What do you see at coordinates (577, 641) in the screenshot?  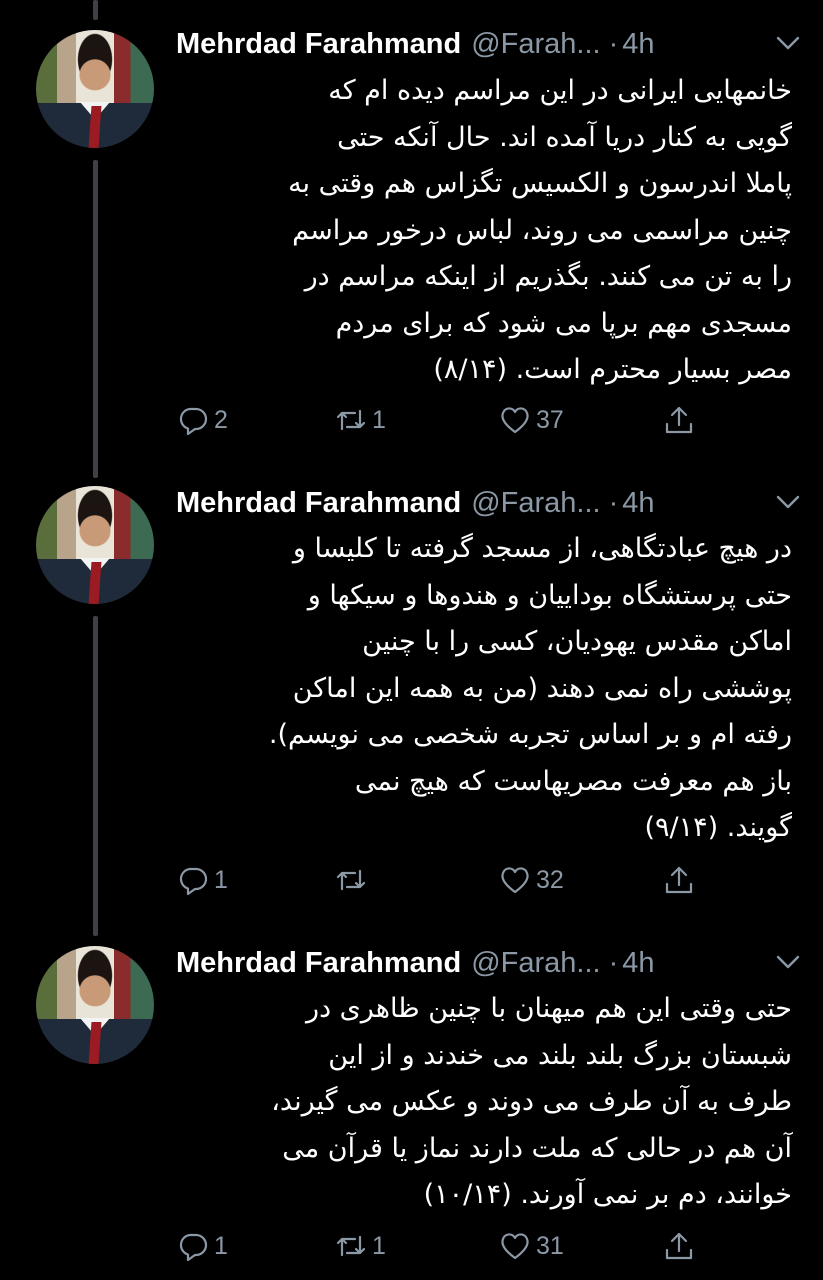 I see `tweet-text-line: اماکن مقدس یهودیان، کسی را با چنین` at bounding box center [577, 641].